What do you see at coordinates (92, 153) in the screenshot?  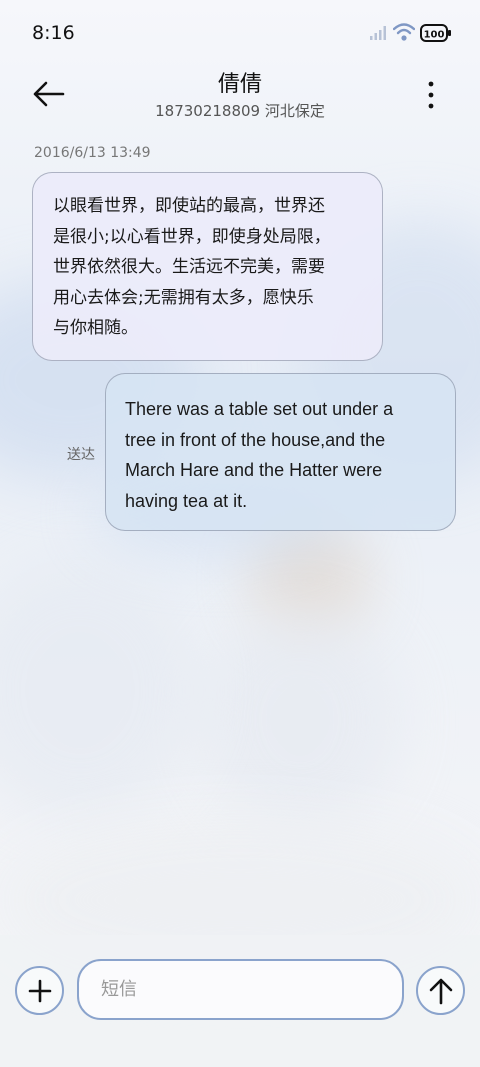 I see `message-date: 2016/6/13 13:49` at bounding box center [92, 153].